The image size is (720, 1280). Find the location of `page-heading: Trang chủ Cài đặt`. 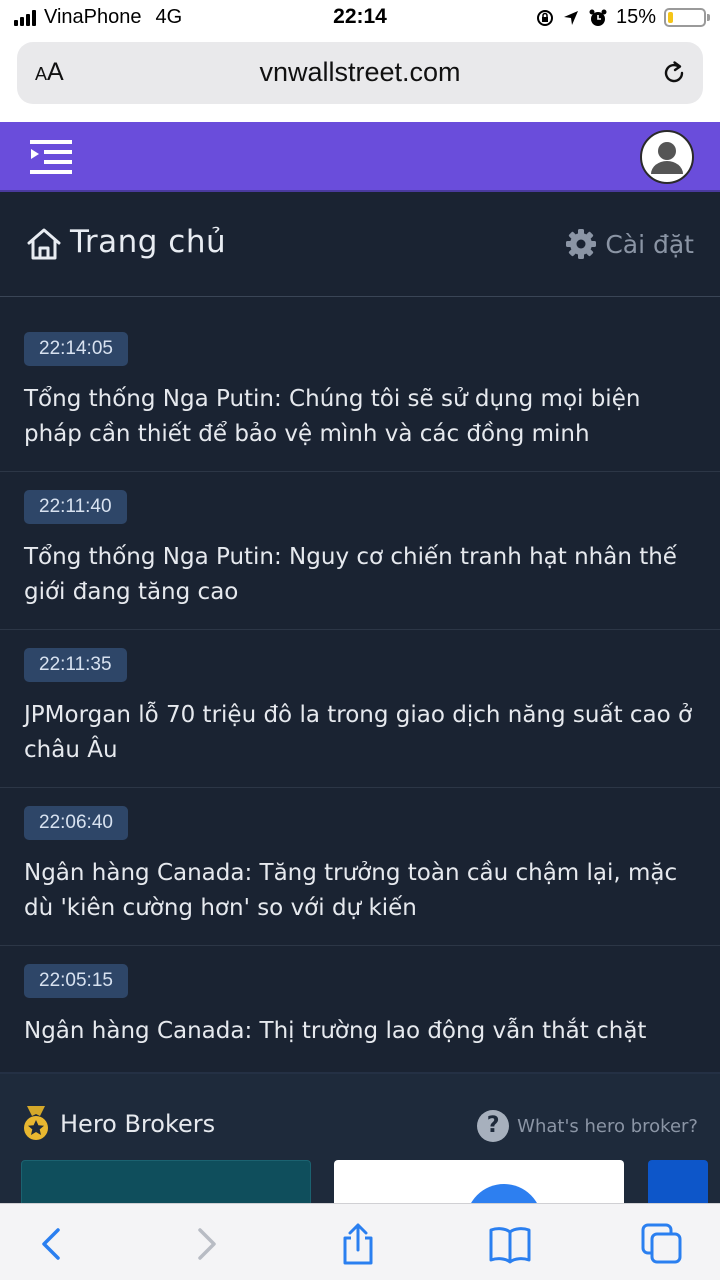

page-heading: Trang chủ Cài đặt is located at coordinates (360, 244).